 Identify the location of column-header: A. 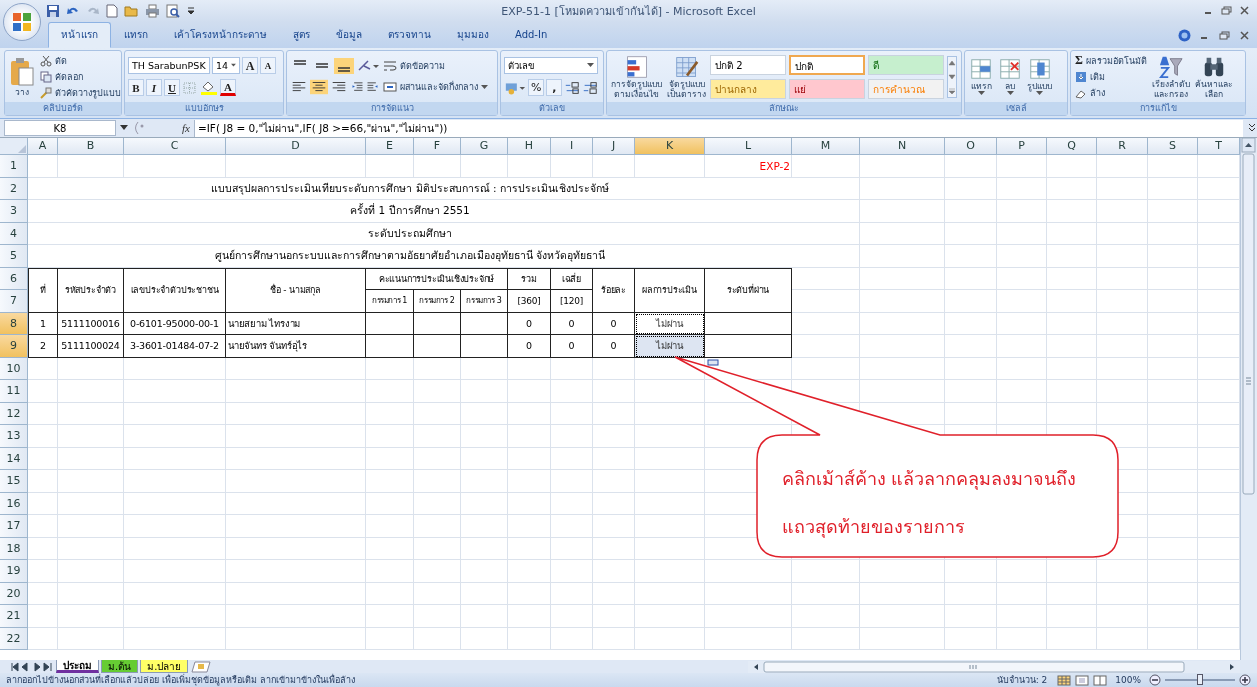
(43, 146).